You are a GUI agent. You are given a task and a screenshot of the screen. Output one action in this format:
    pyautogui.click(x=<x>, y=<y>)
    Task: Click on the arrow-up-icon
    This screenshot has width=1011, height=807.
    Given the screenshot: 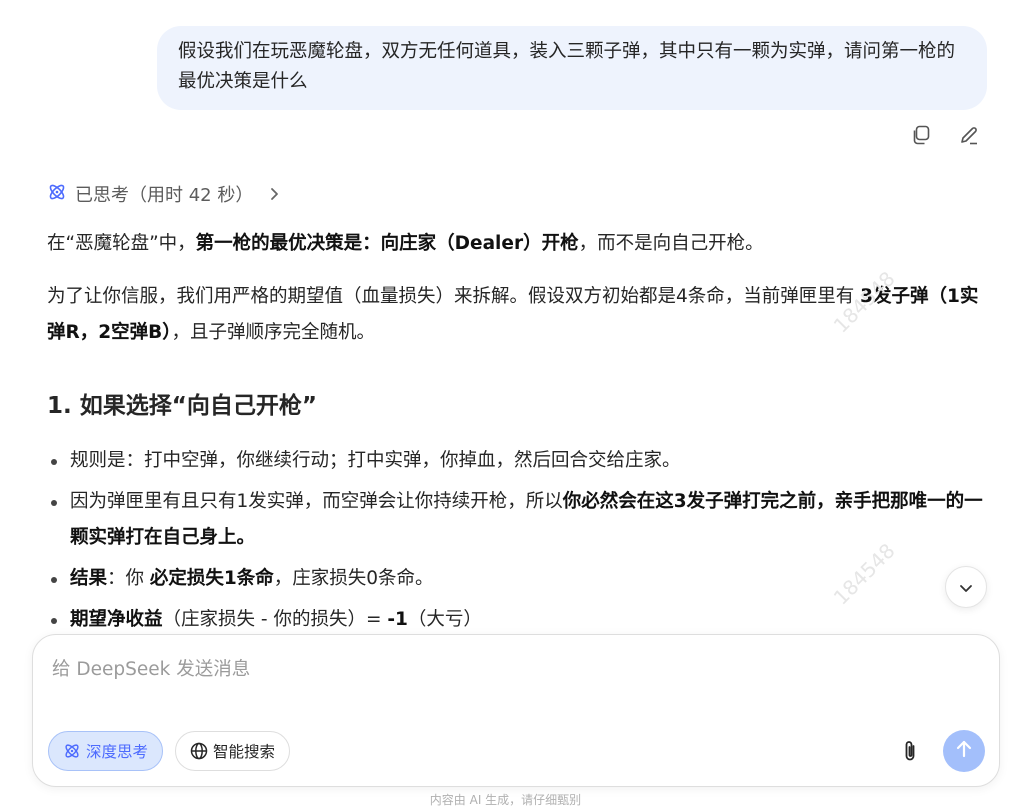 What is the action you would take?
    pyautogui.click(x=964, y=751)
    